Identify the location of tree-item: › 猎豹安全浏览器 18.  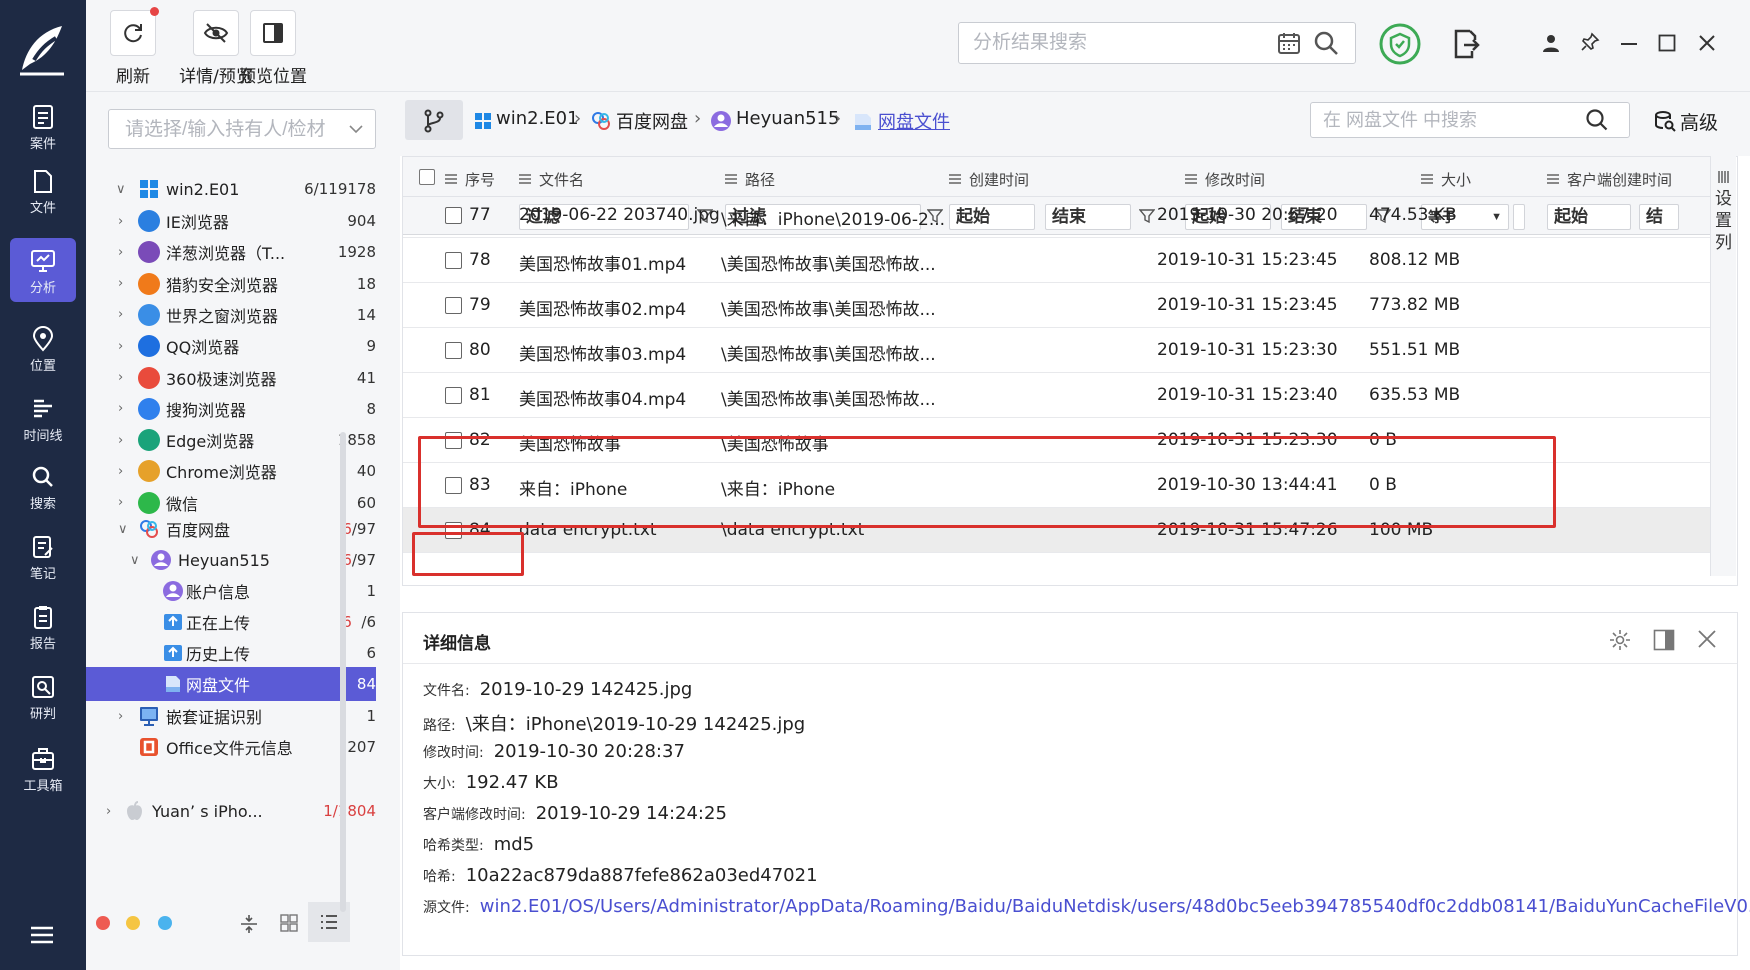
(231, 284).